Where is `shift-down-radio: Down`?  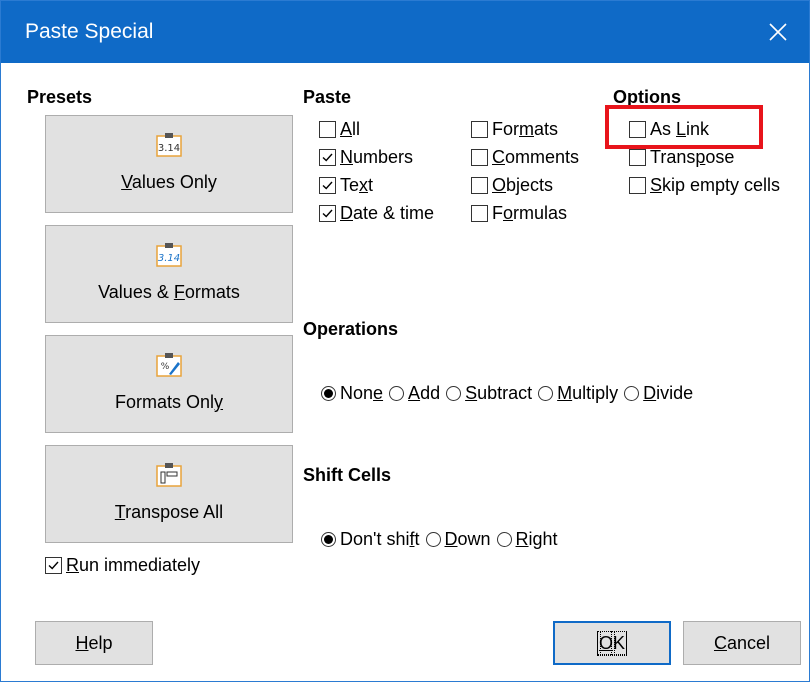
shift-down-radio: Down is located at coordinates (458, 539).